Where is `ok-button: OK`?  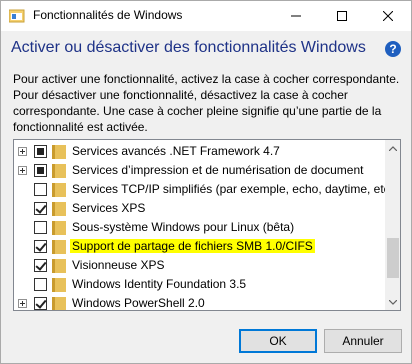 ok-button: OK is located at coordinates (278, 341).